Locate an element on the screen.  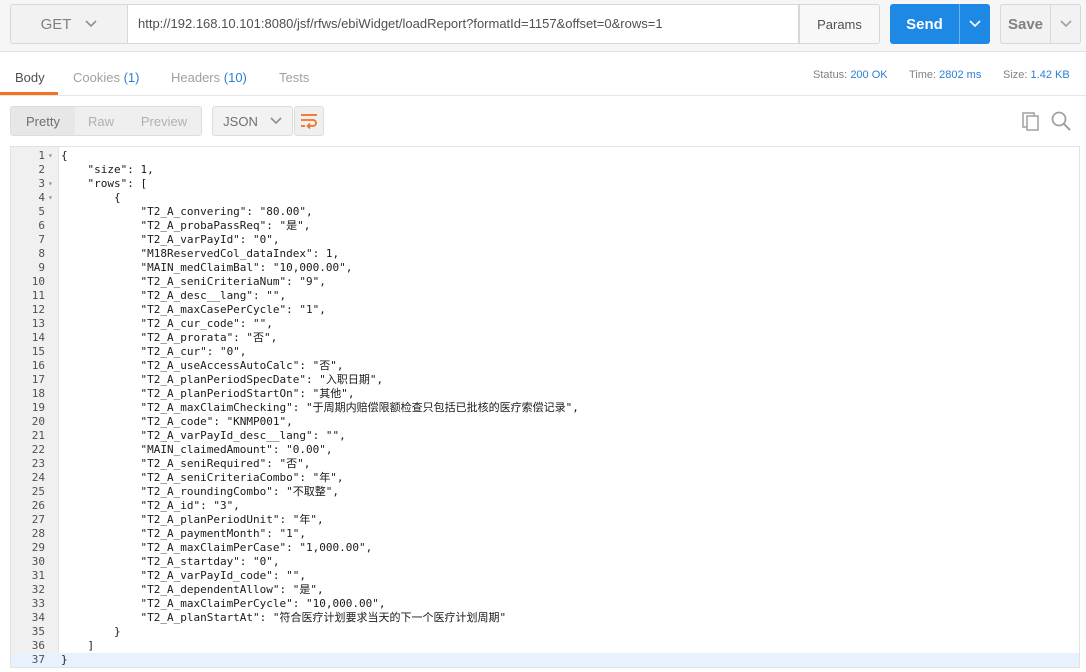
code-line: 23 "T2_A_seniRequired": "否", is located at coordinates (545, 464).